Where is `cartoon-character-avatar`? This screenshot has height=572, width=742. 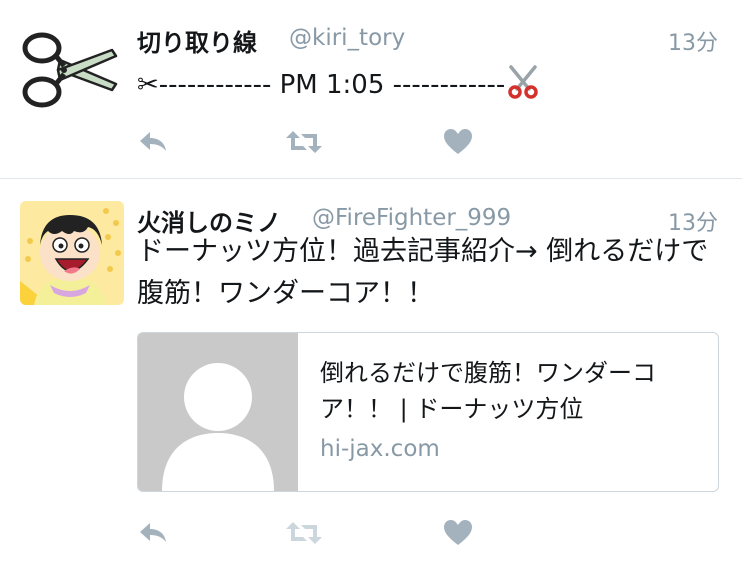 cartoon-character-avatar is located at coordinates (72, 253).